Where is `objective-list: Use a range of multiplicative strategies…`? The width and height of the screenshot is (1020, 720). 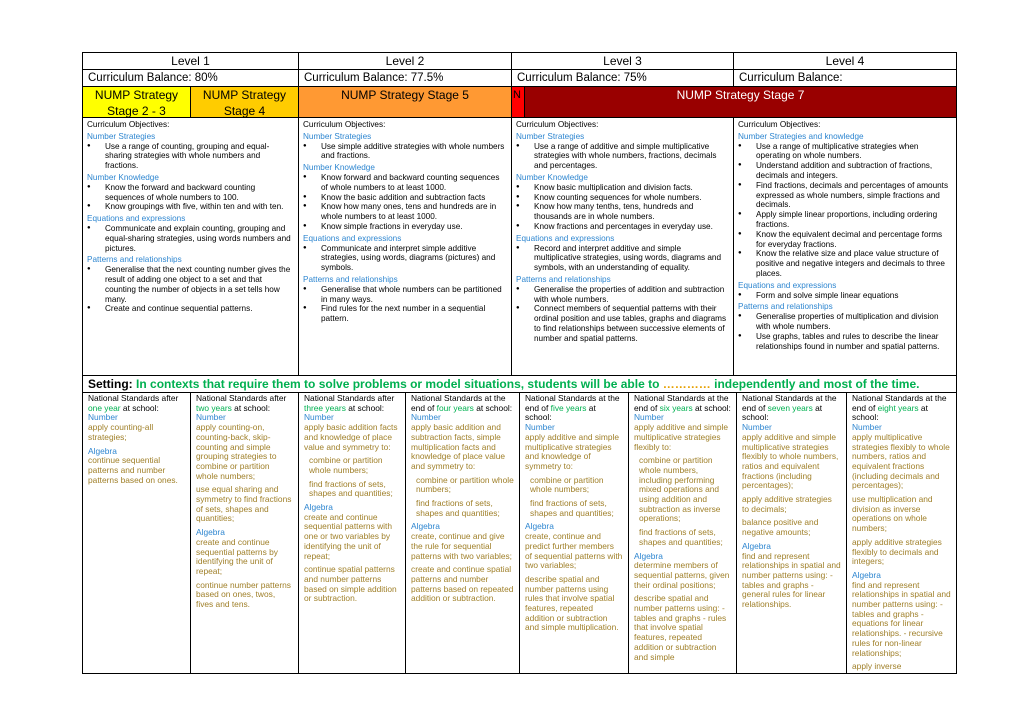
objective-list: Use a range of multiplicative strategies… is located at coordinates (845, 210).